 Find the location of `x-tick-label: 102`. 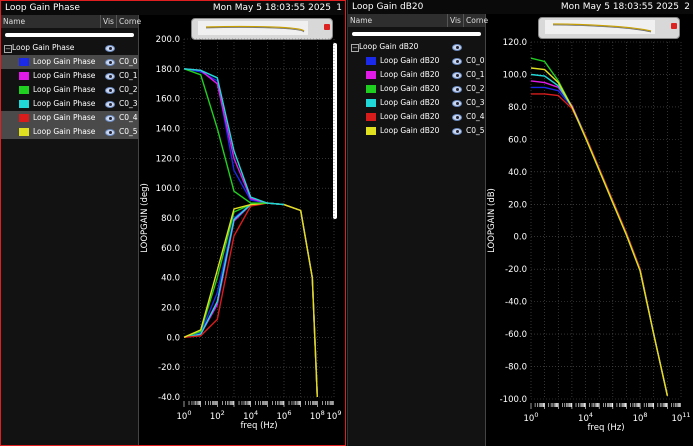

x-tick-label: 102 is located at coordinates (217, 415).